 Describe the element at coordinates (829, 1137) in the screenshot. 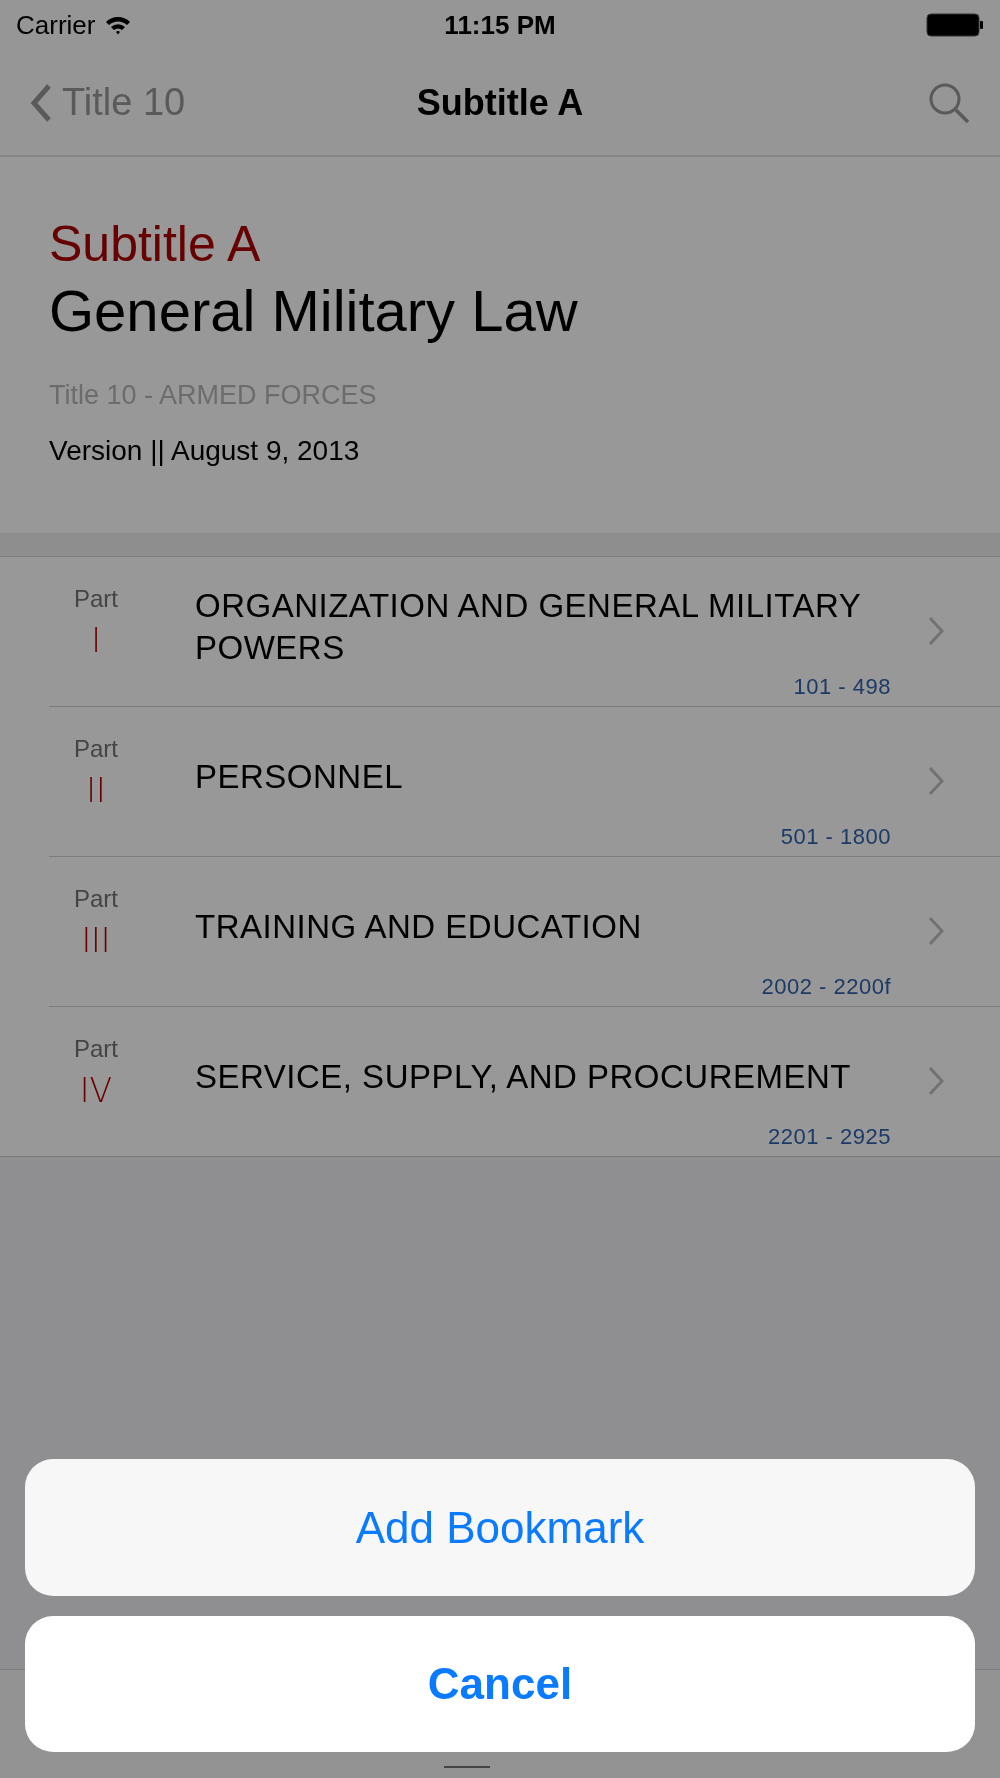

I see `section-range: 2201 - 2925` at that location.